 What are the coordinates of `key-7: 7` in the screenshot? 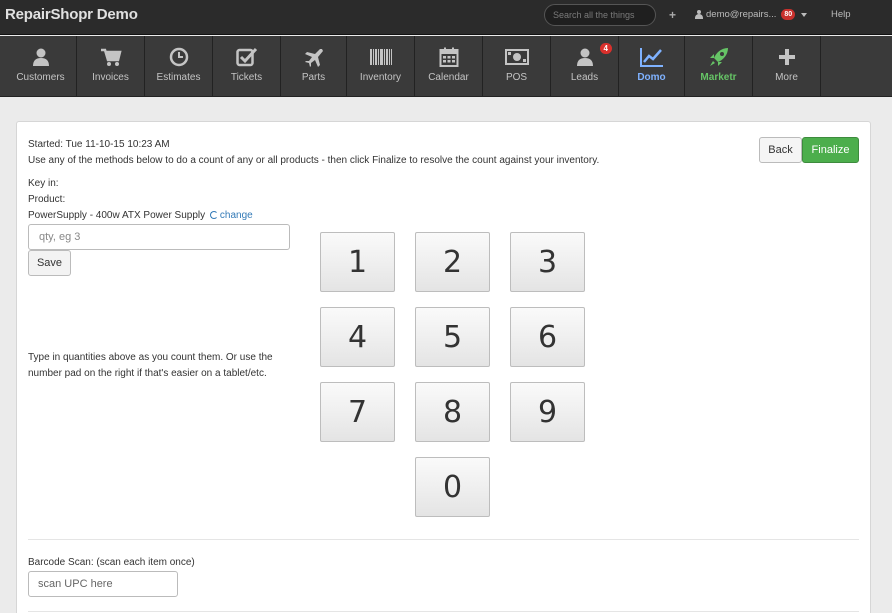 It's located at (357, 412).